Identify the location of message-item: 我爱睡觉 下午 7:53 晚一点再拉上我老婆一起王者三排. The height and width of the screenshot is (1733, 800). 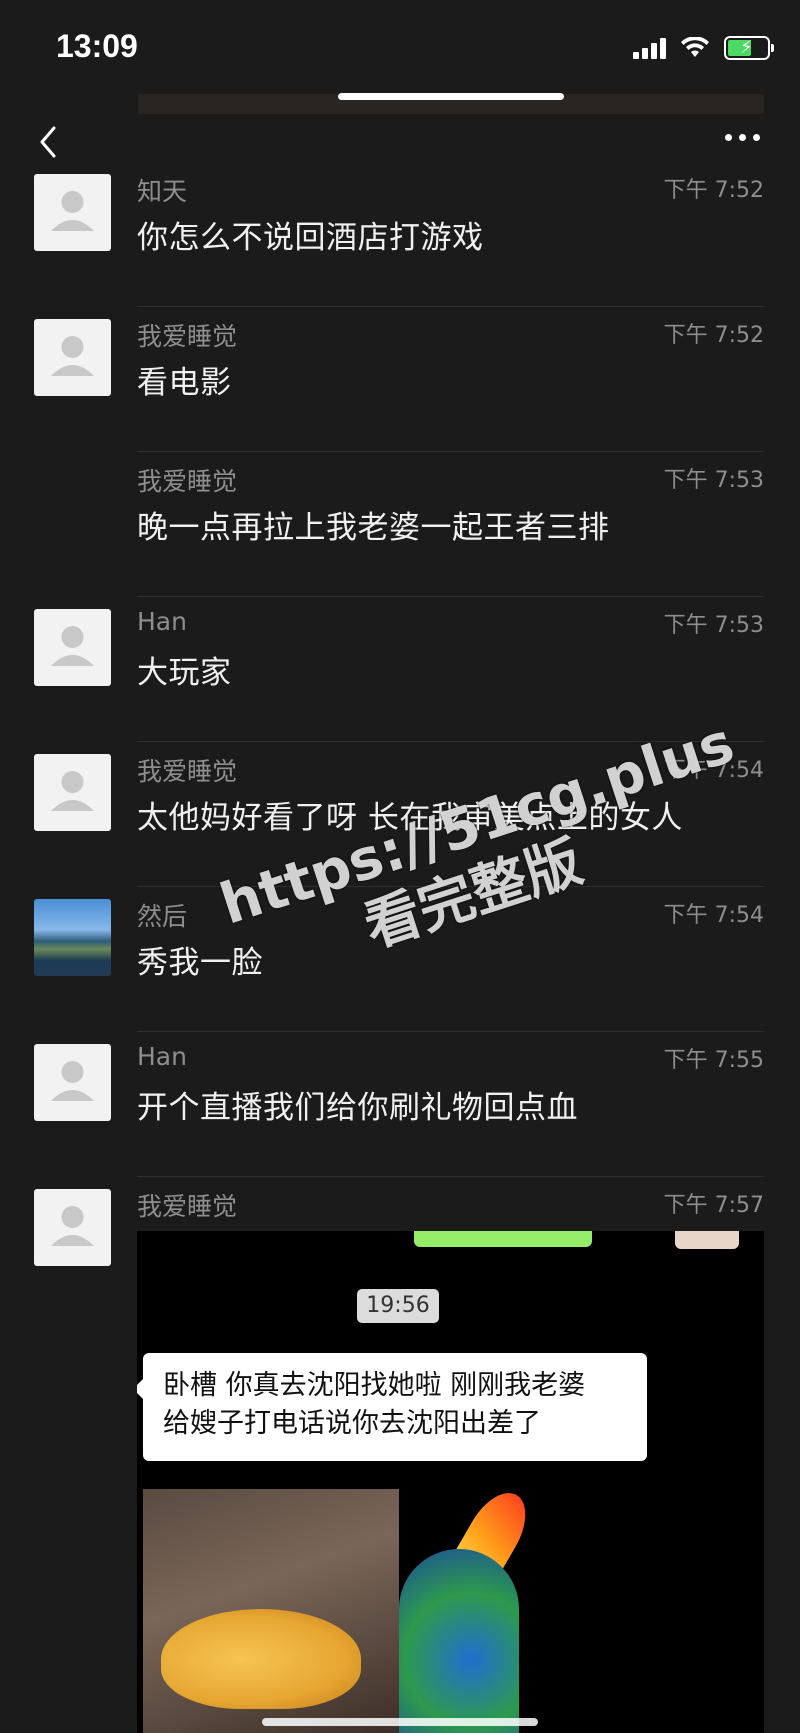
(400, 524).